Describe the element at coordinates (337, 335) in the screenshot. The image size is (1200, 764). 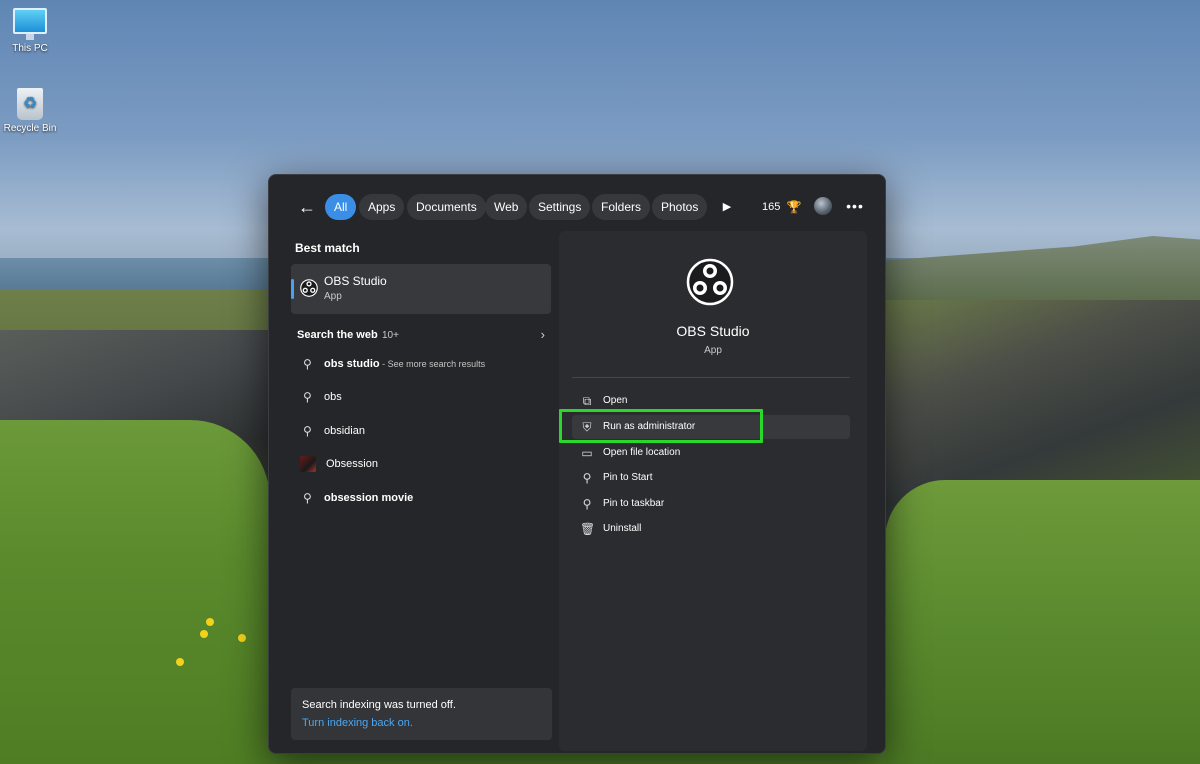
I see `search-web-title: Search the web` at that location.